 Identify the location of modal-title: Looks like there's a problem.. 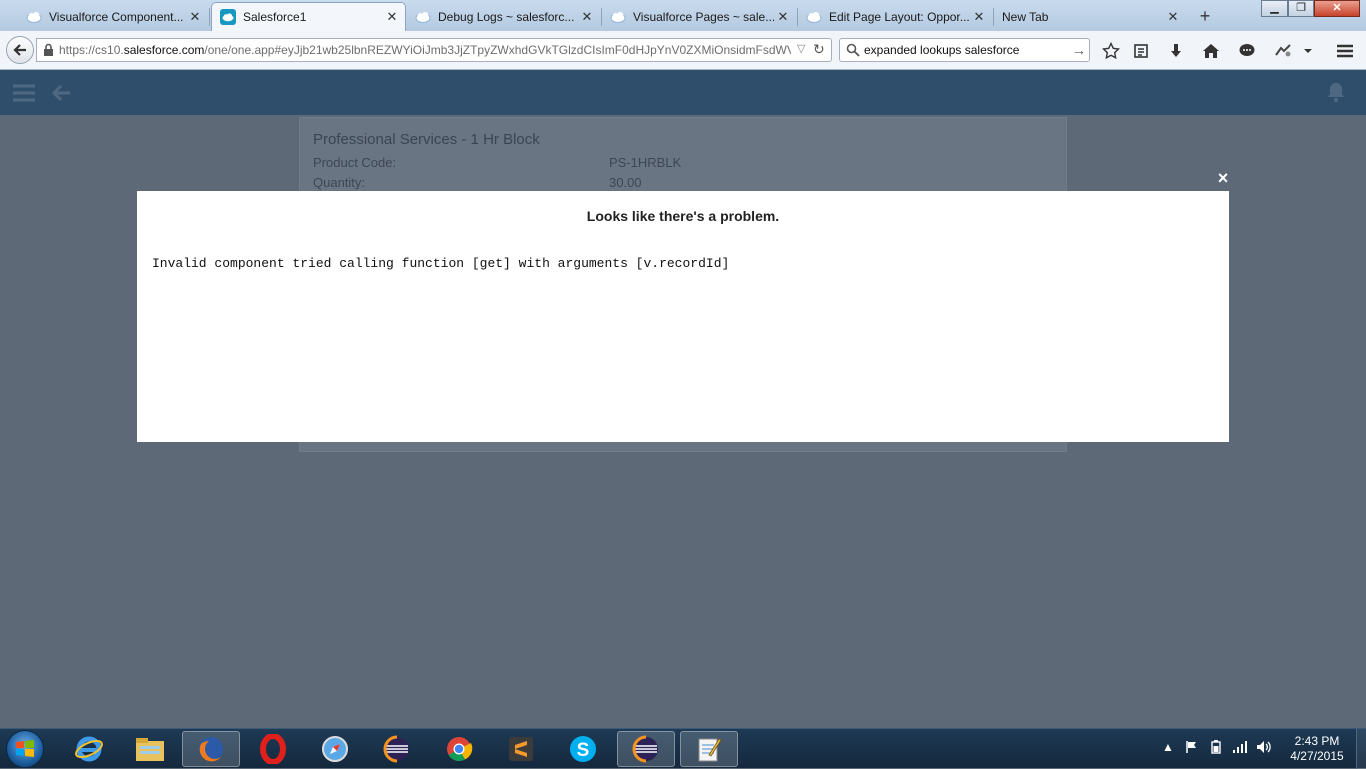
(683, 216).